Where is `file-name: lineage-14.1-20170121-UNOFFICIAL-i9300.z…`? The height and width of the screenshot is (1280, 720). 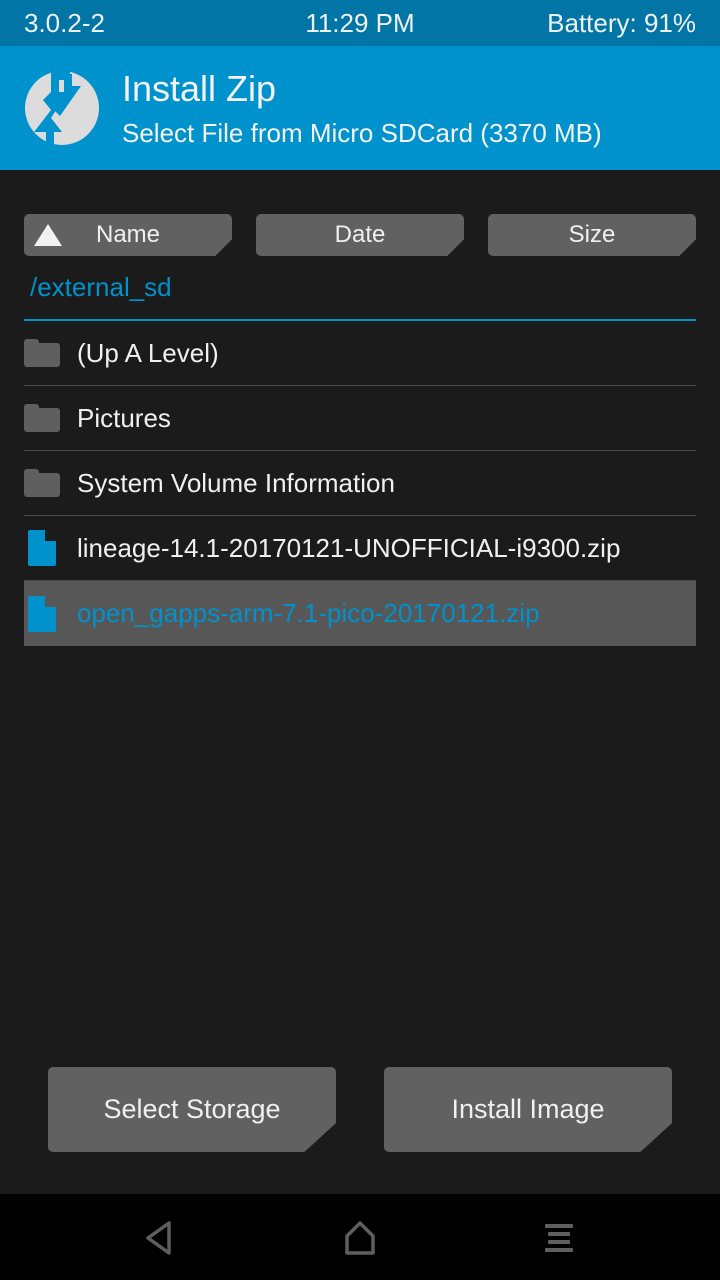 file-name: lineage-14.1-20170121-UNOFFICIAL-i9300.z… is located at coordinates (349, 547).